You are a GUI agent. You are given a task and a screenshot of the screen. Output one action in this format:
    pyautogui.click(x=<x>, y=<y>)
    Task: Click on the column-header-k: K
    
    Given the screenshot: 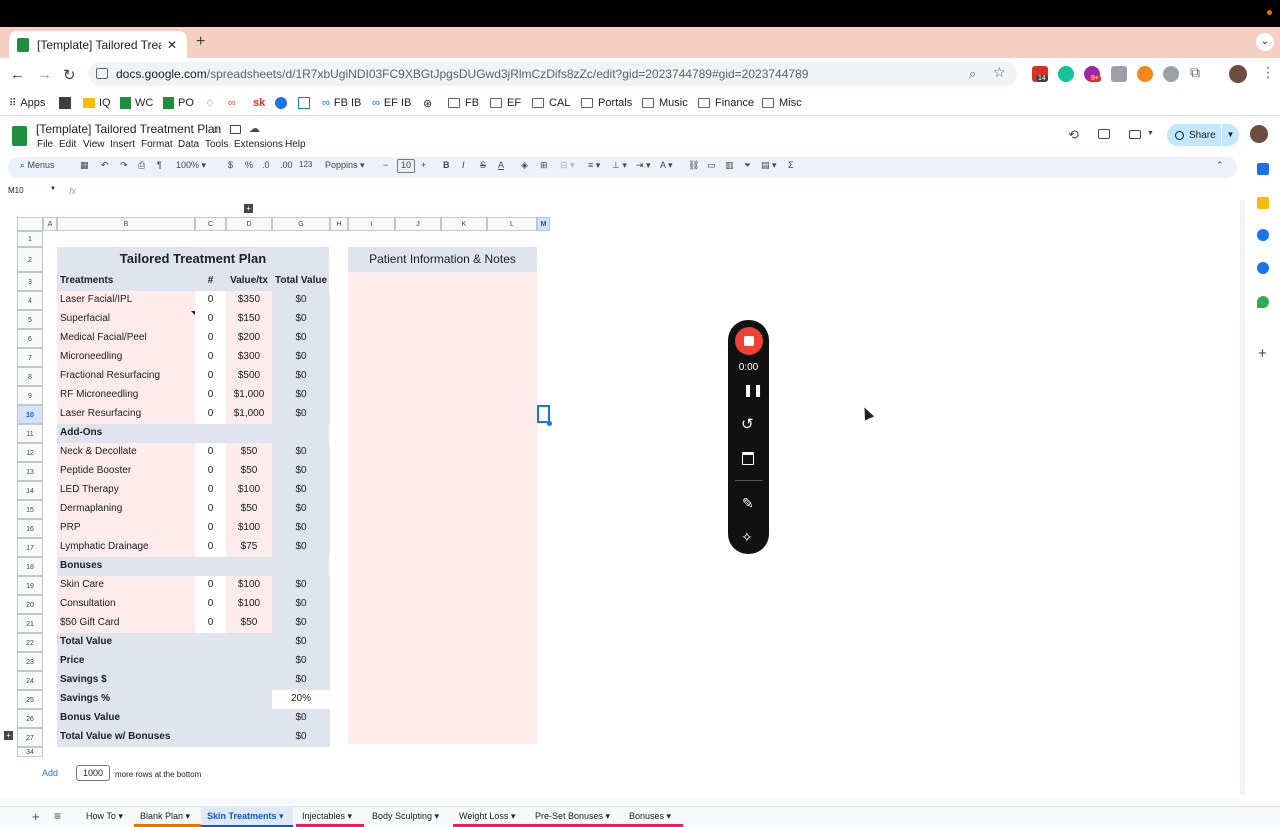 What is the action you would take?
    pyautogui.click(x=464, y=224)
    